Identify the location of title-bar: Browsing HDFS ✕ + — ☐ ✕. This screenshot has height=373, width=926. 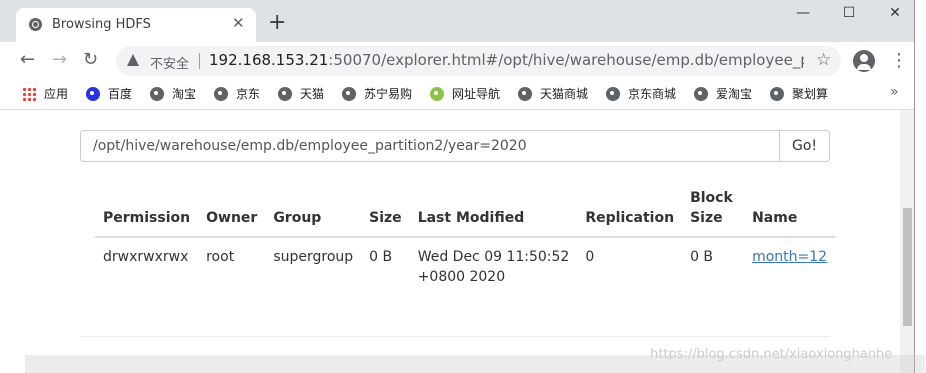
(457, 21).